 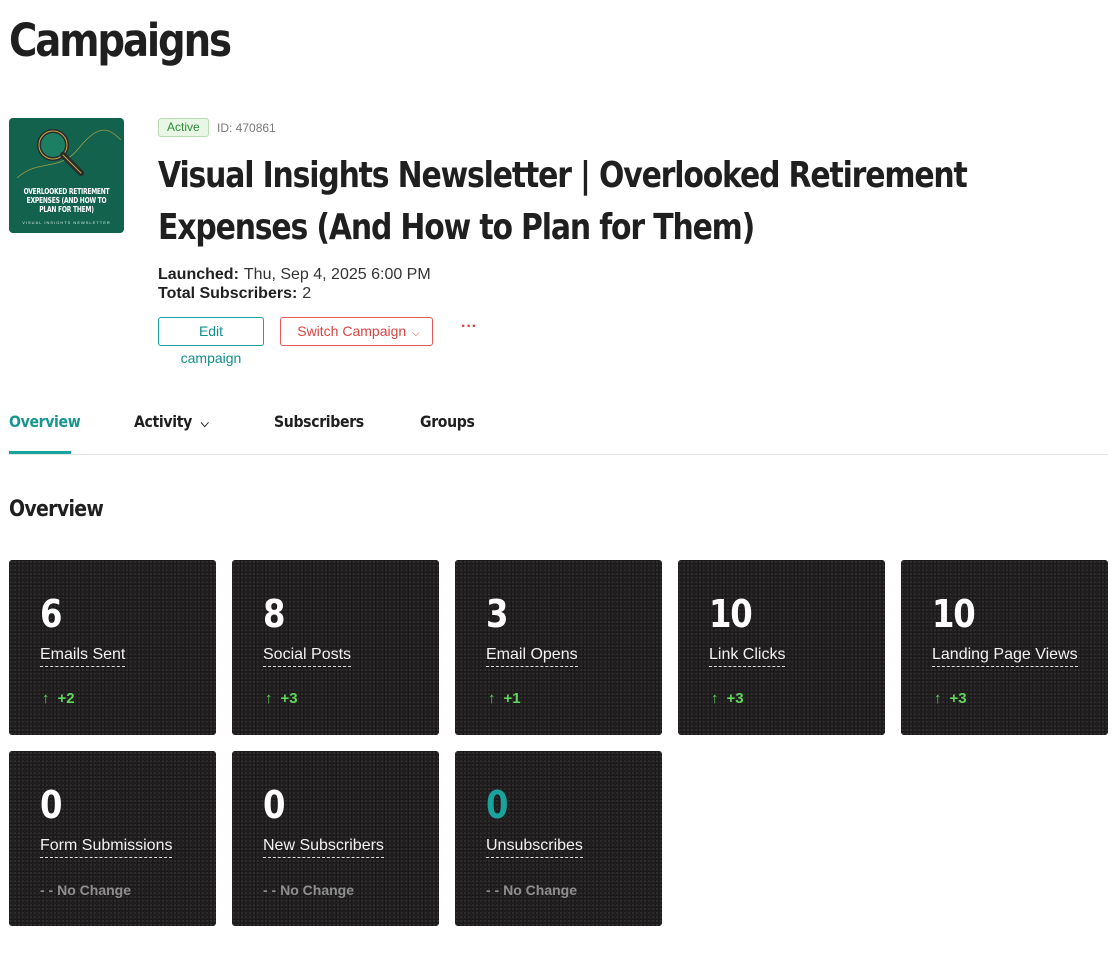 I want to click on stat-value: 3, so click(x=497, y=614).